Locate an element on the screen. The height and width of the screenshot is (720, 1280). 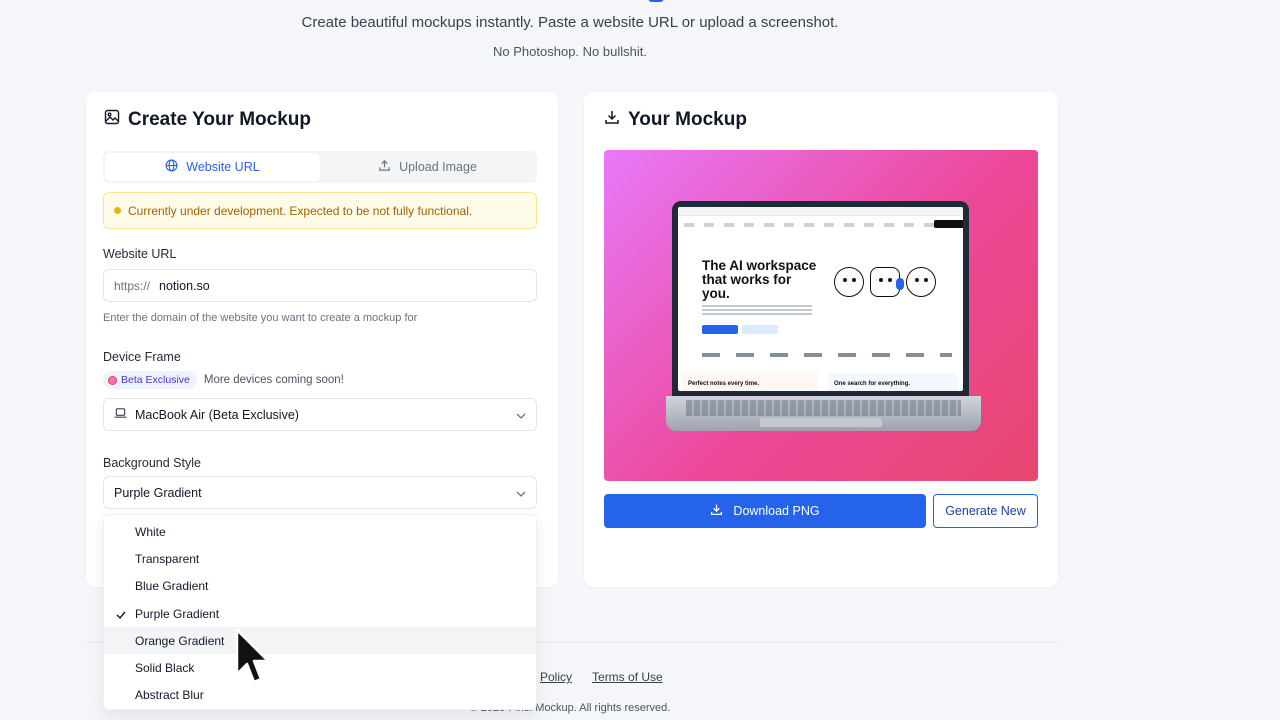
your-mockup-heading: Your Mockup is located at coordinates (675, 120).